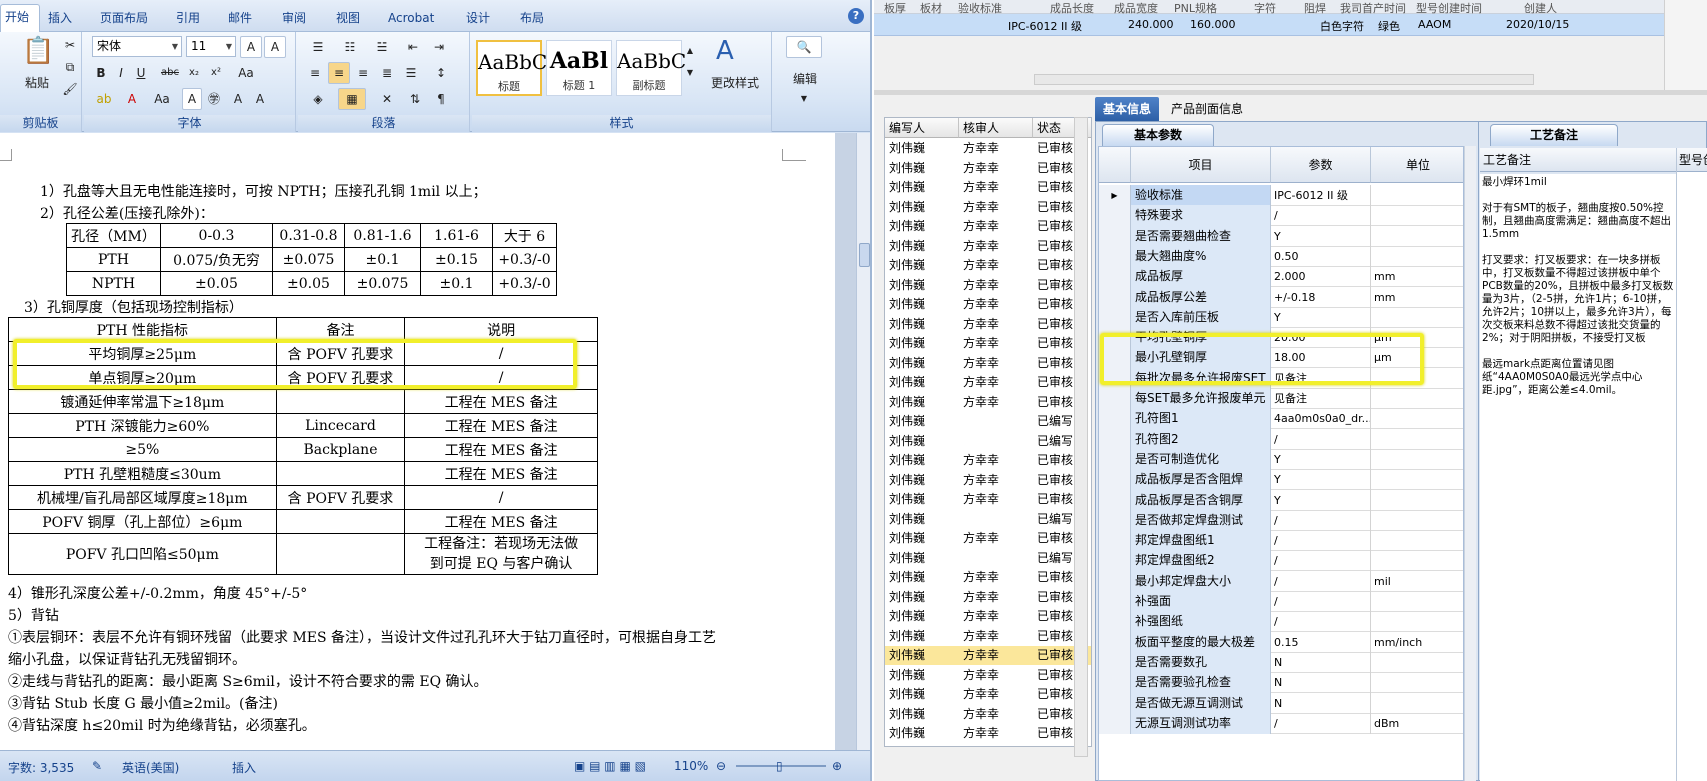  Describe the element at coordinates (441, 73) in the screenshot. I see `line-spacing-icon: ↕` at that location.